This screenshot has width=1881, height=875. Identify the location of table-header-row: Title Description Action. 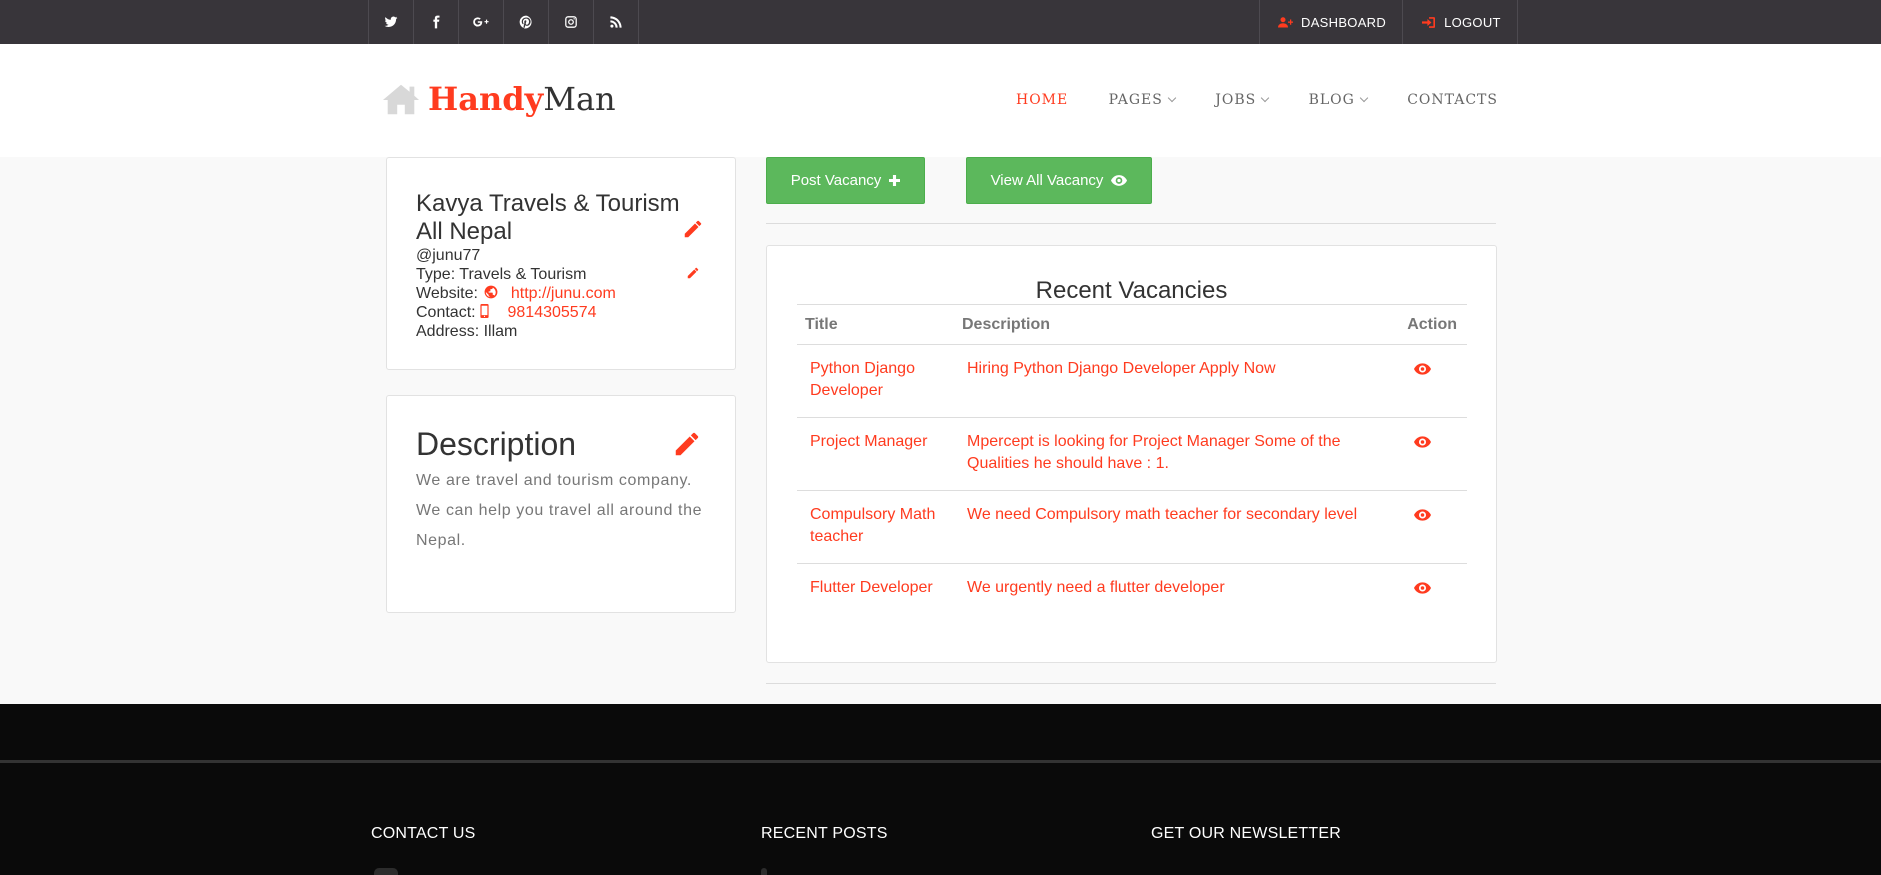
(1132, 324).